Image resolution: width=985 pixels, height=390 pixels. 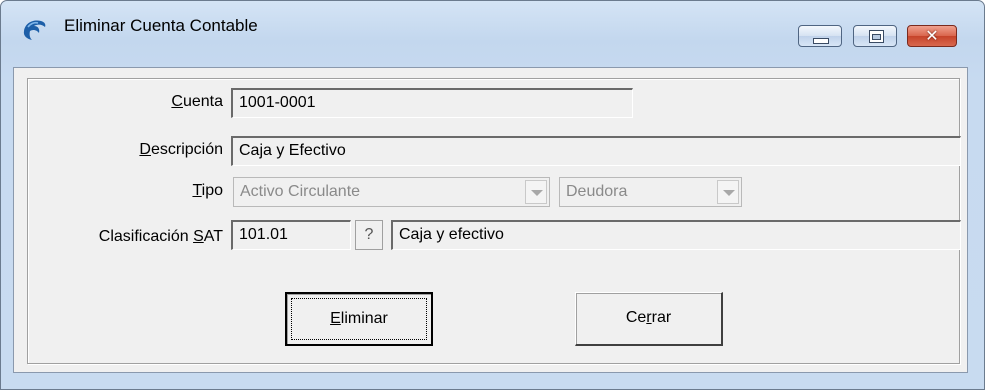 I want to click on eliminar-button: Eliminar, so click(x=359, y=319).